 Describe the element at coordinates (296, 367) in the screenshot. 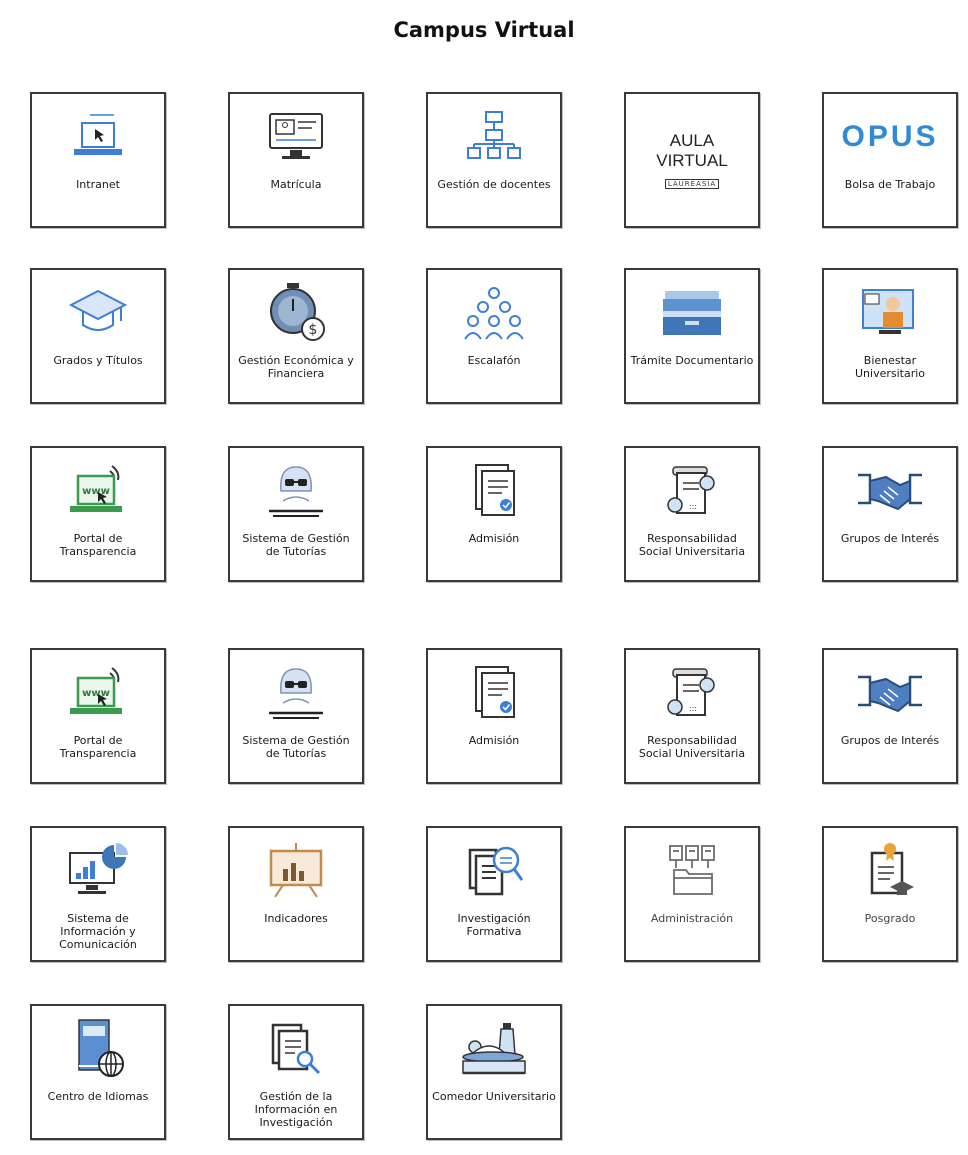

I see `tile-label: Gestión Económica y Financiera` at that location.